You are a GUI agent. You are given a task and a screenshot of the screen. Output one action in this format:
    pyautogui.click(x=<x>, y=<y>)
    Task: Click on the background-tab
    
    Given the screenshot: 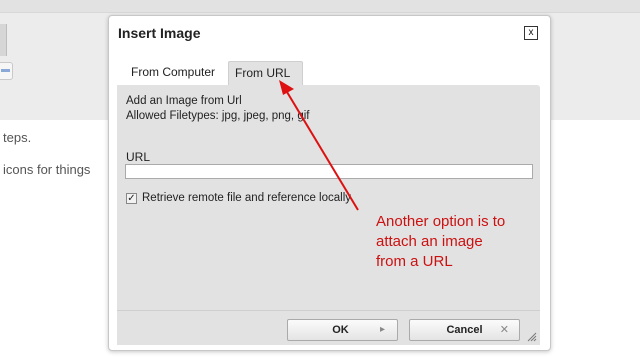 What is the action you would take?
    pyautogui.click(x=3, y=40)
    